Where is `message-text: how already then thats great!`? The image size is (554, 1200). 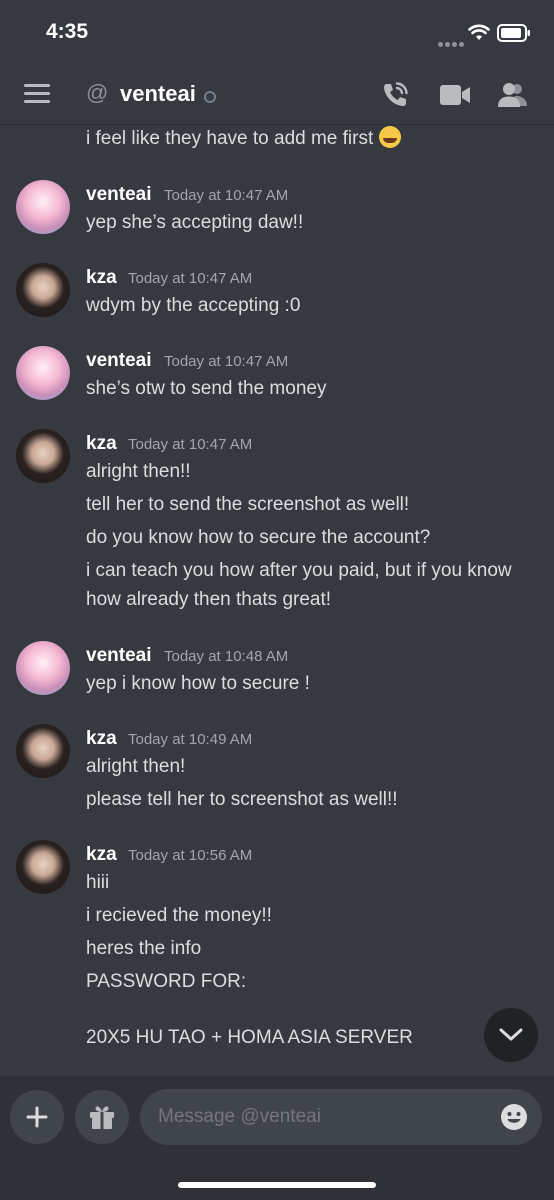 message-text: how already then thats great! is located at coordinates (209, 599).